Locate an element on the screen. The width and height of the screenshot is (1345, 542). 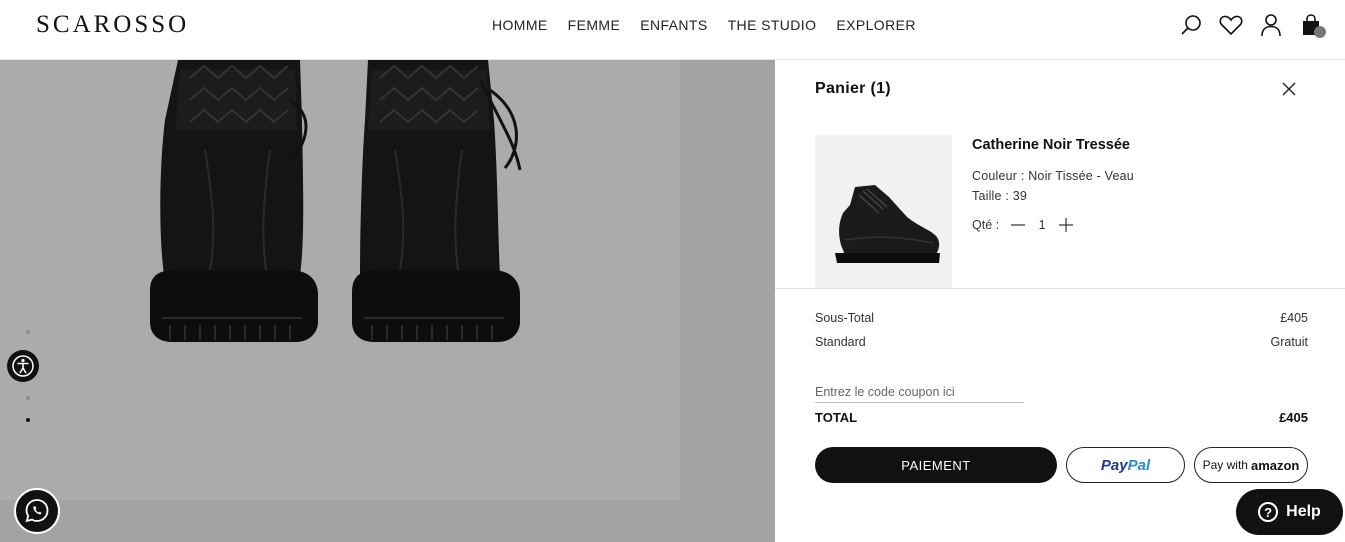
subtotal-row: Sous-Total £405 is located at coordinates (1061, 318).